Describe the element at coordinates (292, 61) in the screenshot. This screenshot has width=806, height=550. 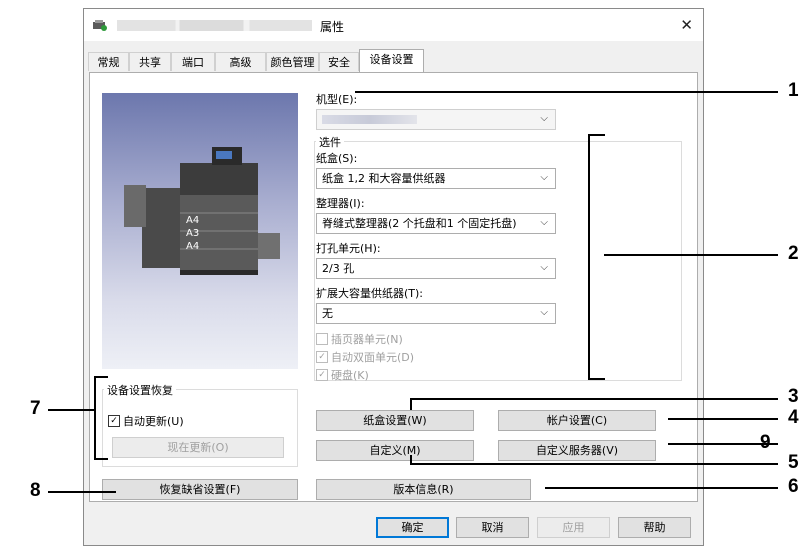
I see `tab-color-management: 颜色管理` at that location.